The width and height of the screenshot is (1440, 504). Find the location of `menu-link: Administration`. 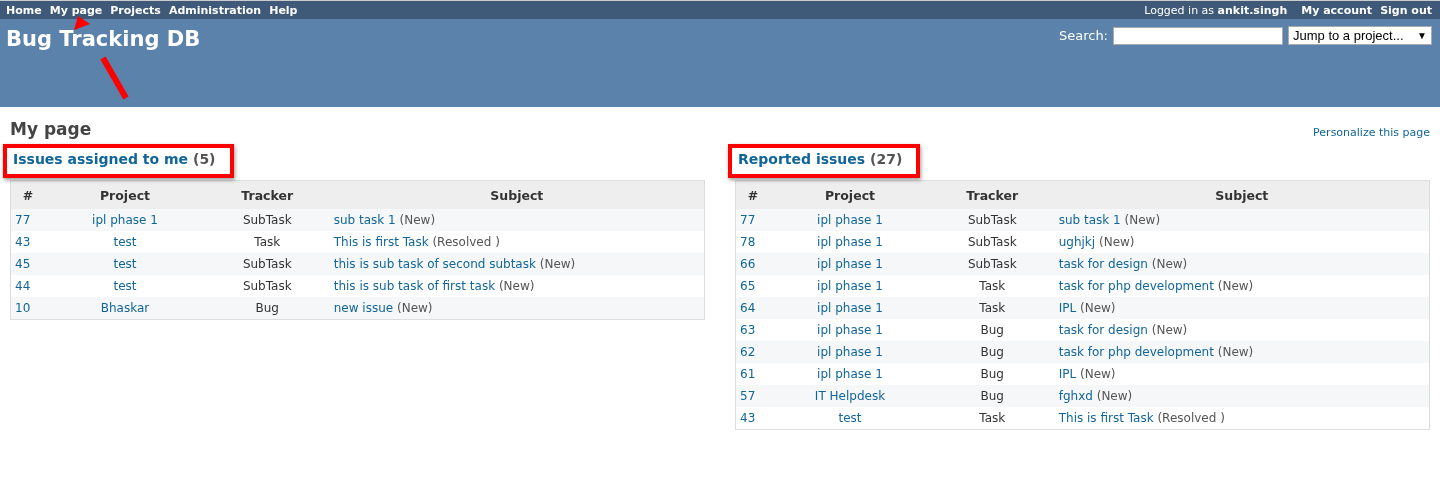

menu-link: Administration is located at coordinates (215, 10).